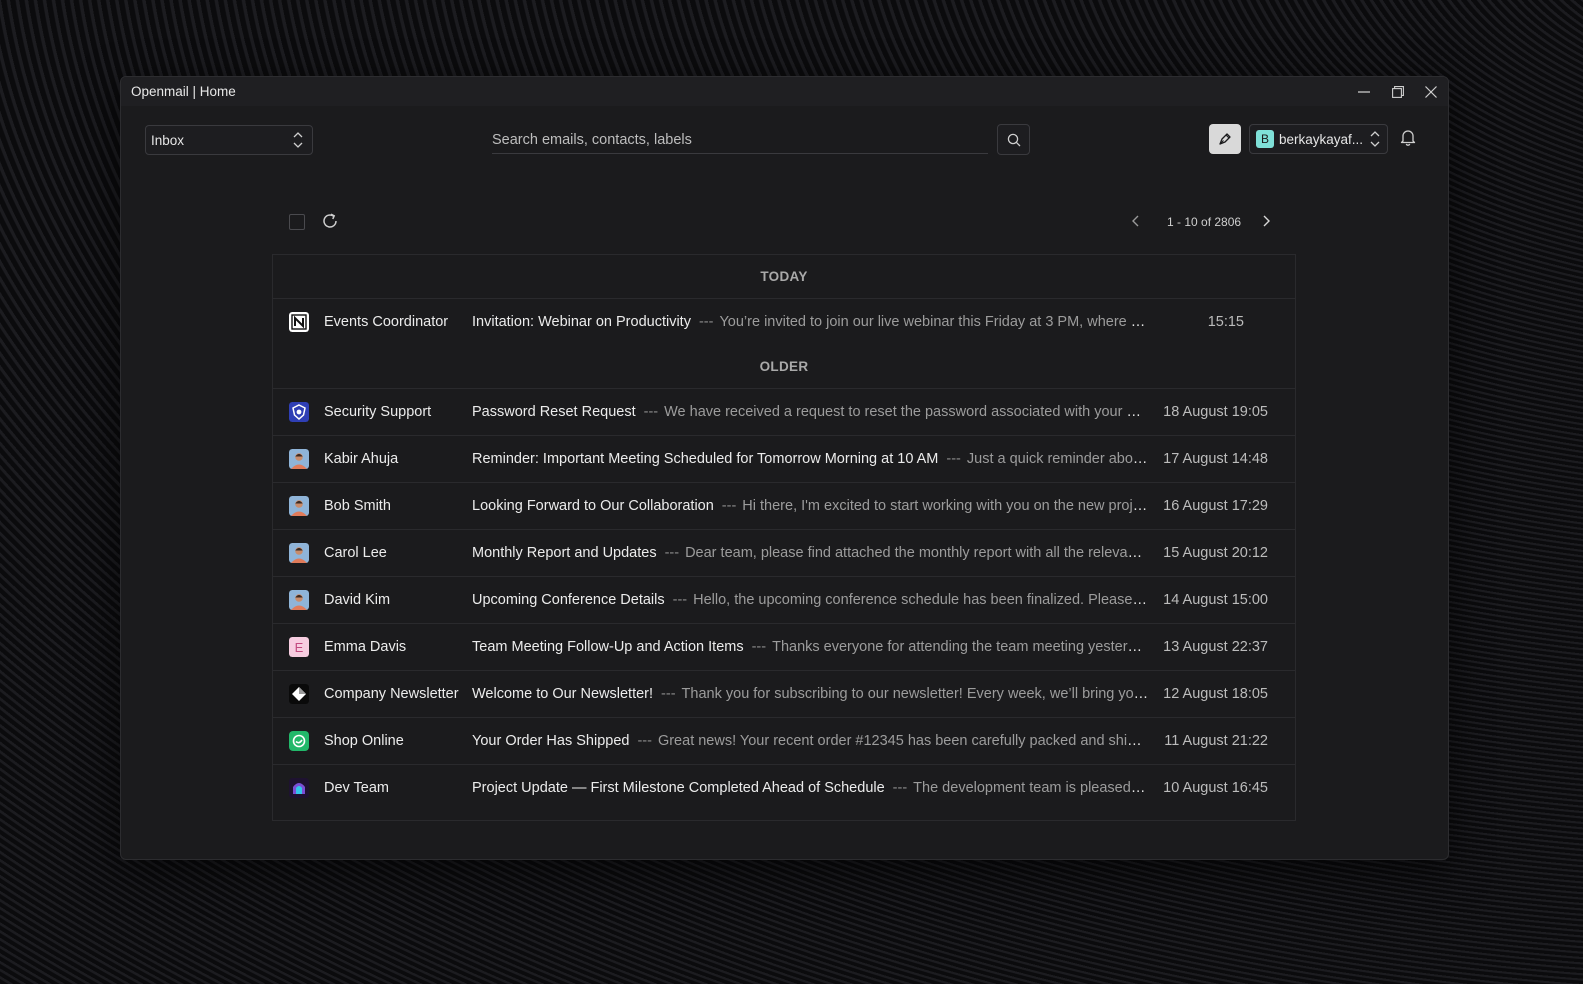 The width and height of the screenshot is (1583, 984). I want to click on email-sender: Bob Smith, so click(357, 506).